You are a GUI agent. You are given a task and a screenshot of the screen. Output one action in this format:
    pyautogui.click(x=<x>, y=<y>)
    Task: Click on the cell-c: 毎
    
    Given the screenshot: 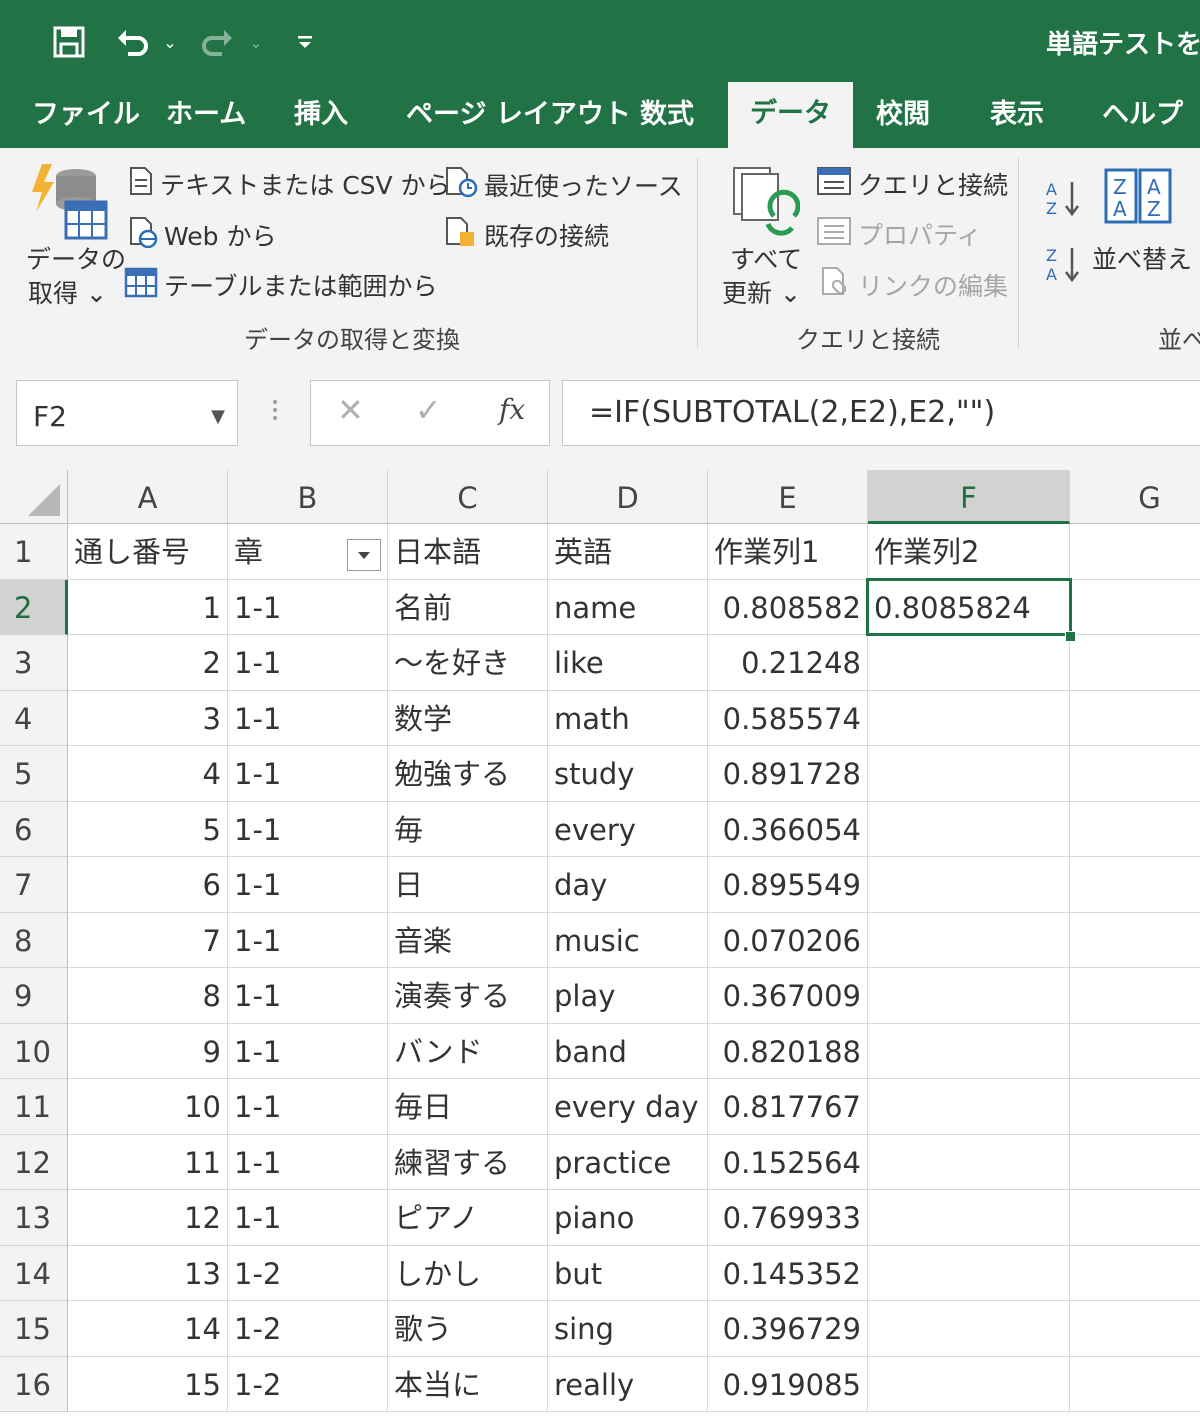 What is the action you would take?
    pyautogui.click(x=468, y=829)
    